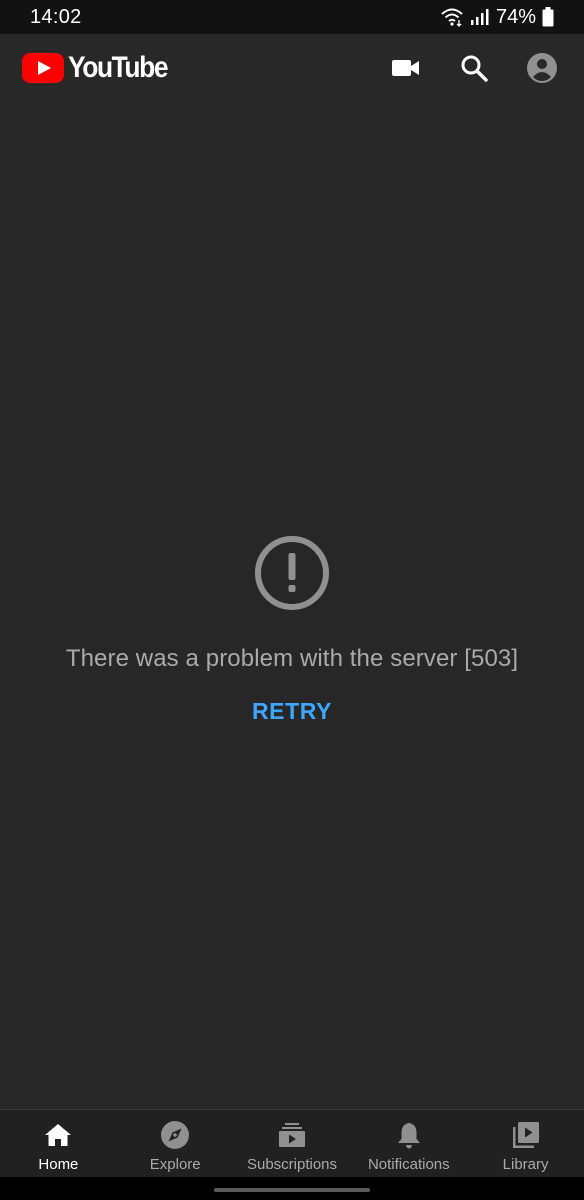 The height and width of the screenshot is (1200, 584). I want to click on header-actions, so click(458, 68).